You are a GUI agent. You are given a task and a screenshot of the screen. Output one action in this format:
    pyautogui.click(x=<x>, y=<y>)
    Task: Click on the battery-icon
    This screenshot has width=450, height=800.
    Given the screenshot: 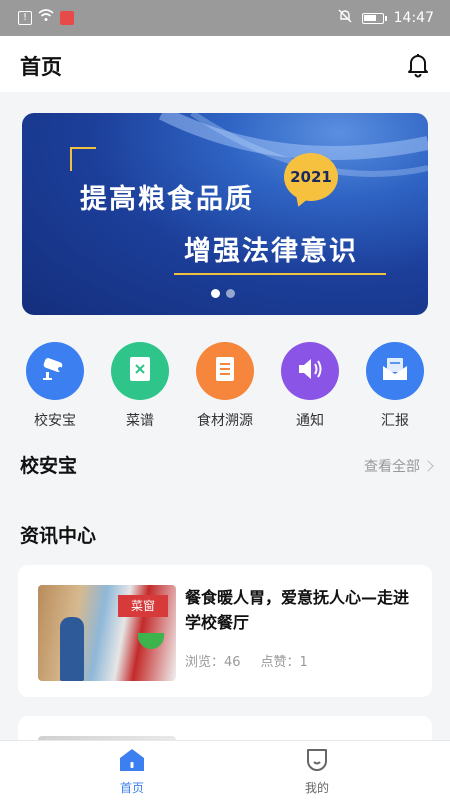 What is the action you would take?
    pyautogui.click(x=374, y=18)
    